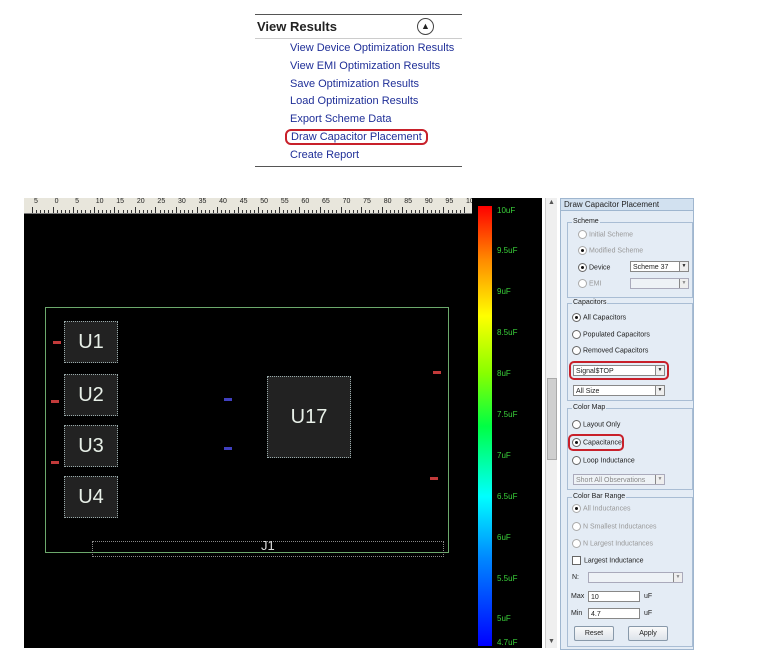 This screenshot has width=764, height=668. Describe the element at coordinates (309, 417) in the screenshot. I see `chip-u17: U17` at that location.